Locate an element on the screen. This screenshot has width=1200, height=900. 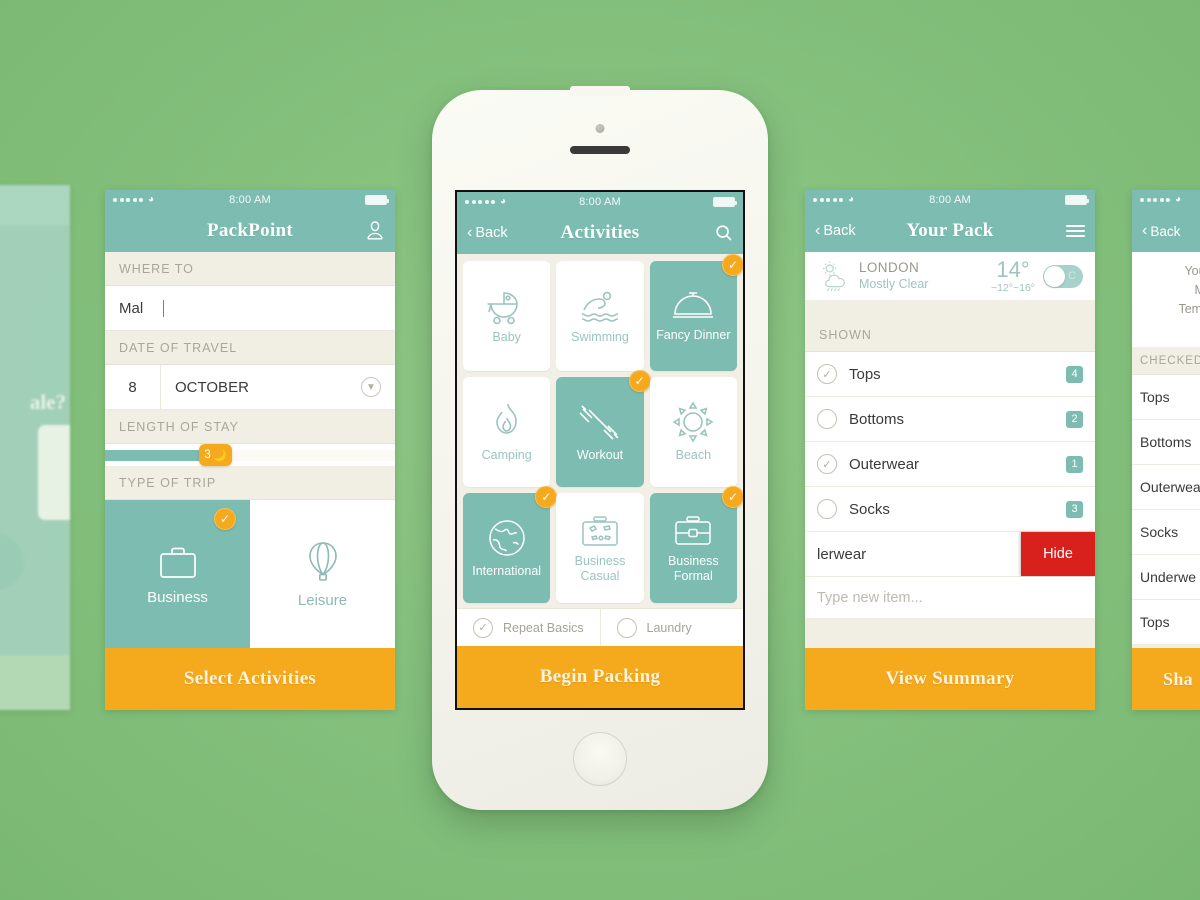
list-item: Outerwea is located at coordinates (1166, 487).